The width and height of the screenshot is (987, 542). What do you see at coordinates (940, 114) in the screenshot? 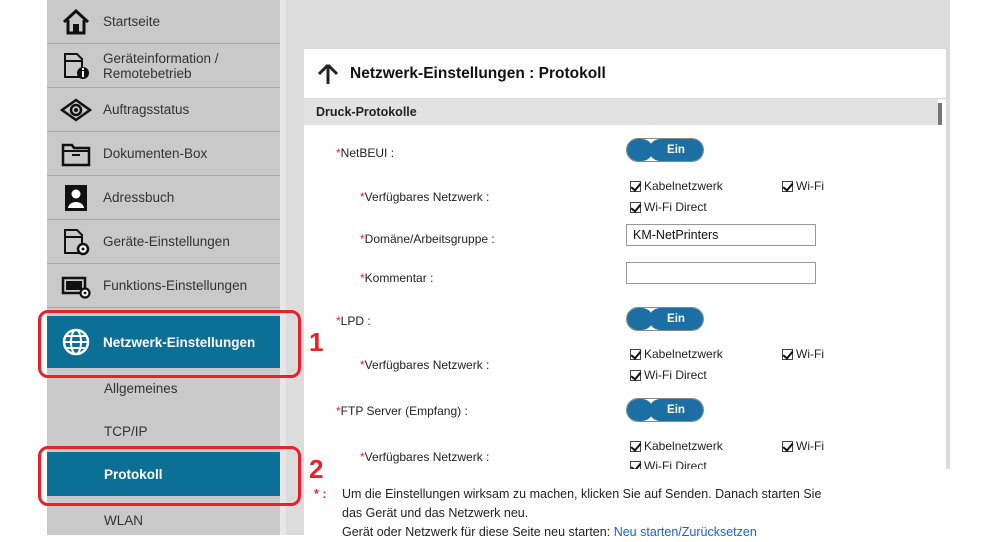
I see `scrollbar` at bounding box center [940, 114].